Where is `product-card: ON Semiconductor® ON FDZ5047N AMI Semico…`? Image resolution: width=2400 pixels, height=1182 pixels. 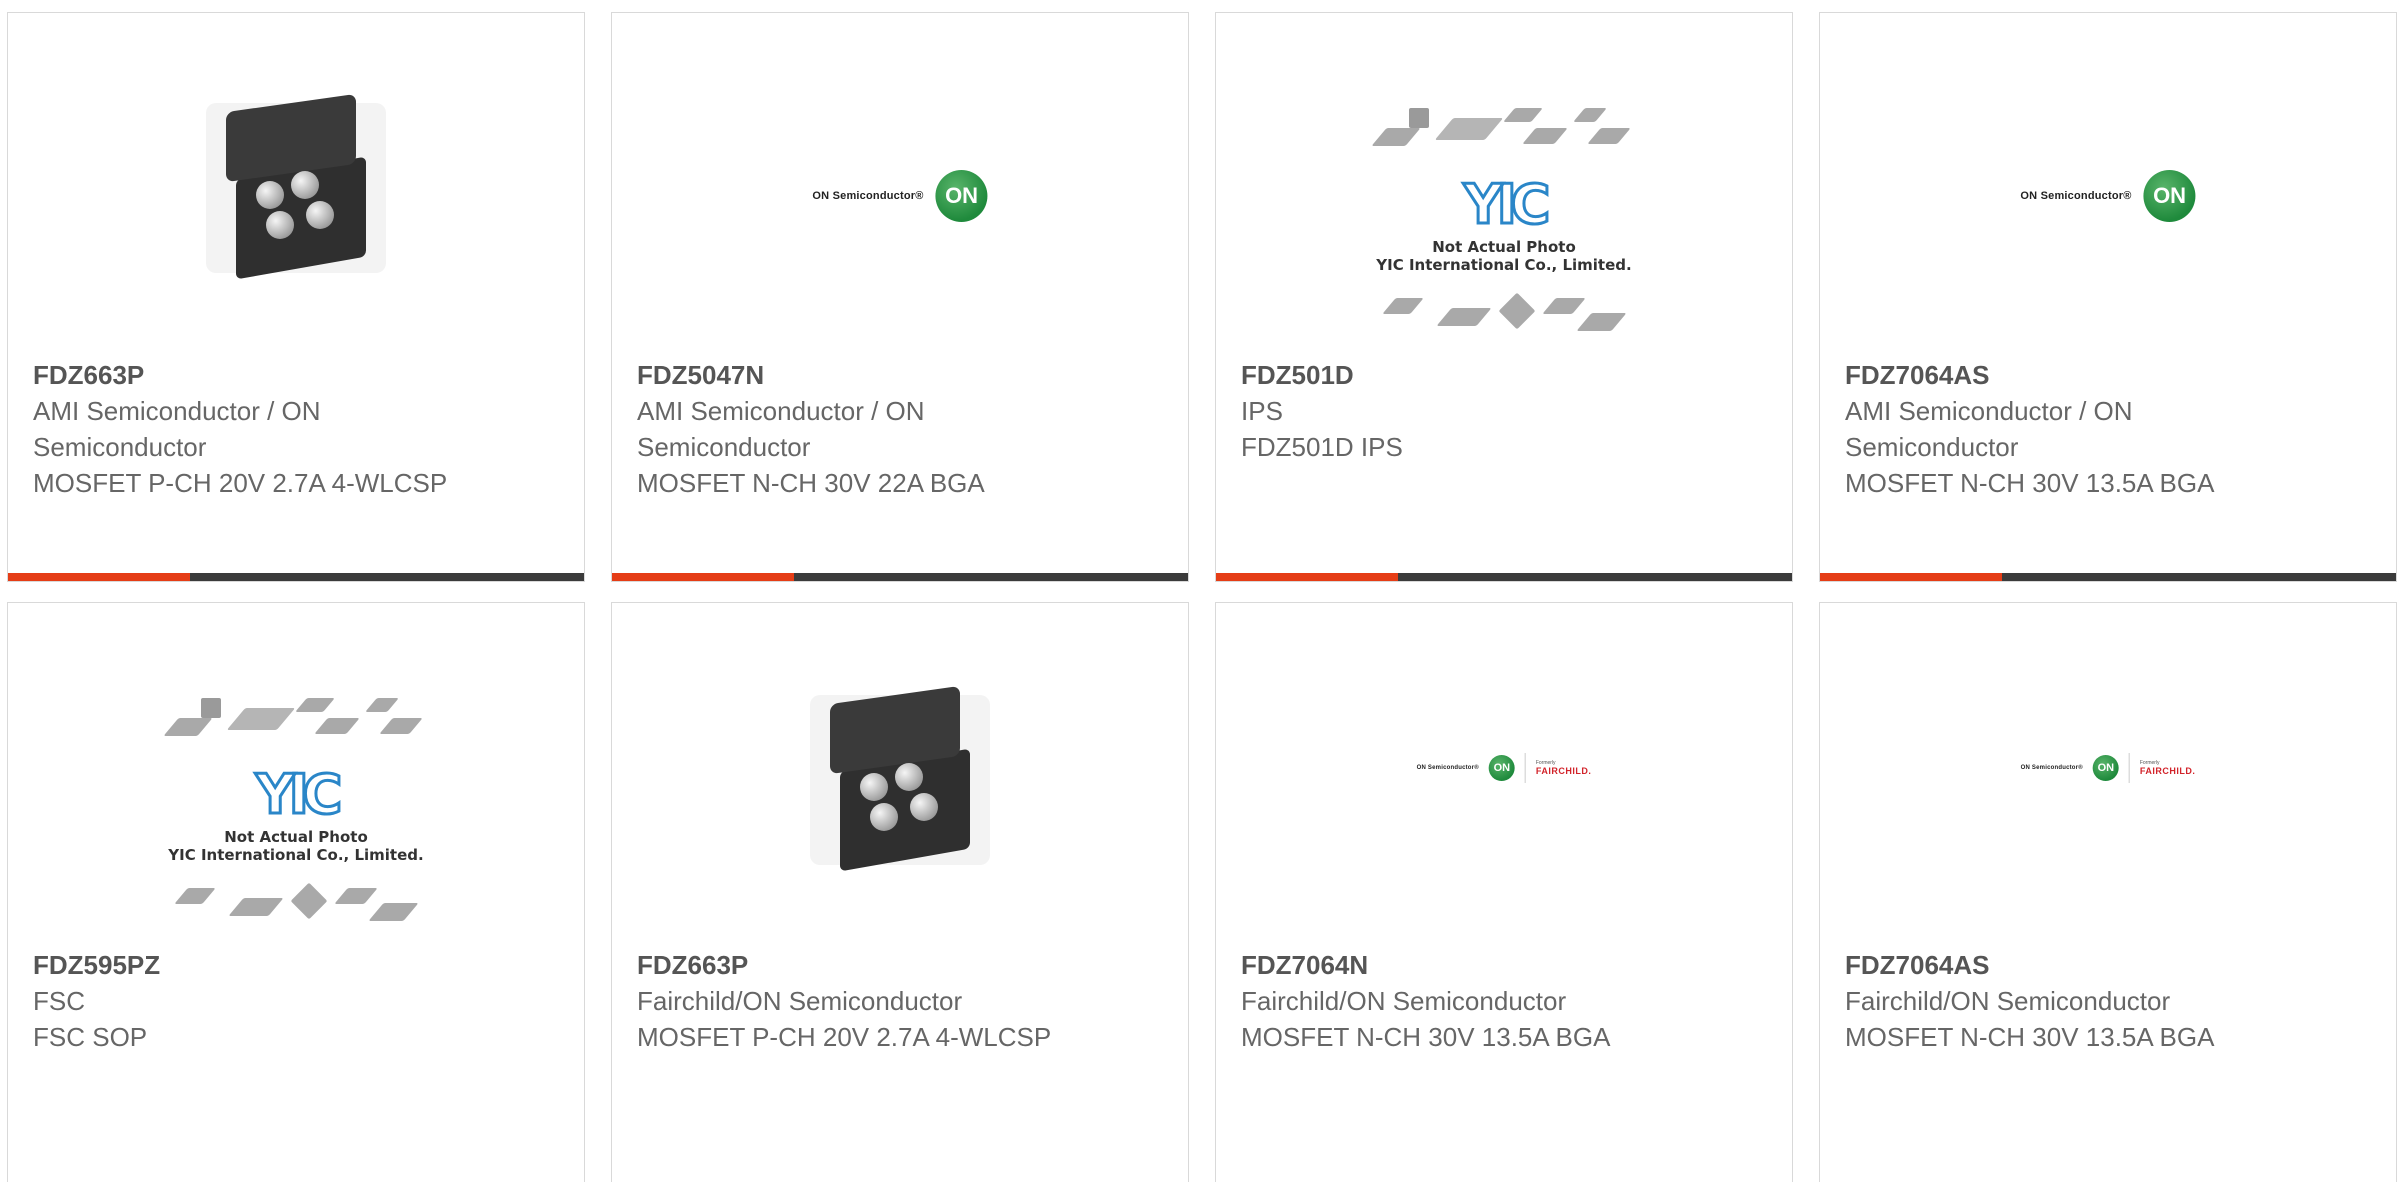 product-card: ON Semiconductor® ON FDZ5047N AMI Semico… is located at coordinates (900, 297).